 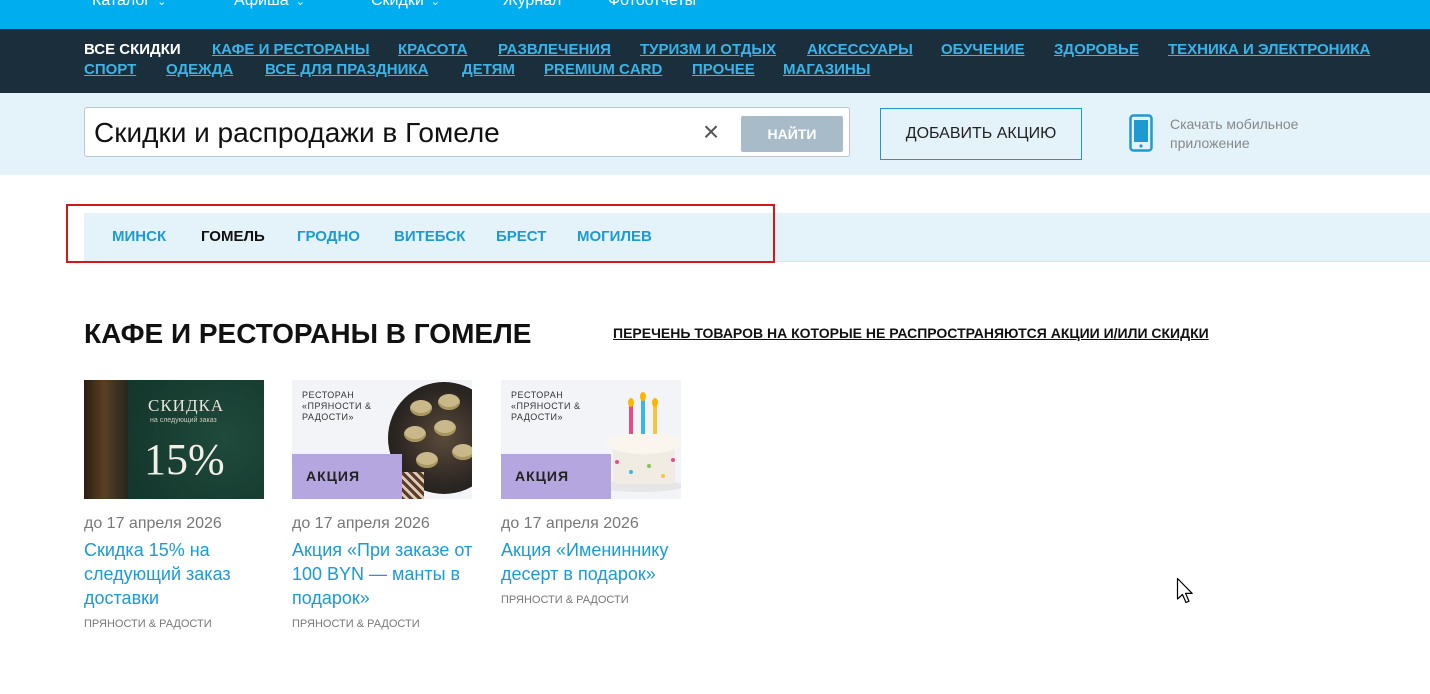 I want to click on tab-city-minsk: МИНСК, so click(x=139, y=237).